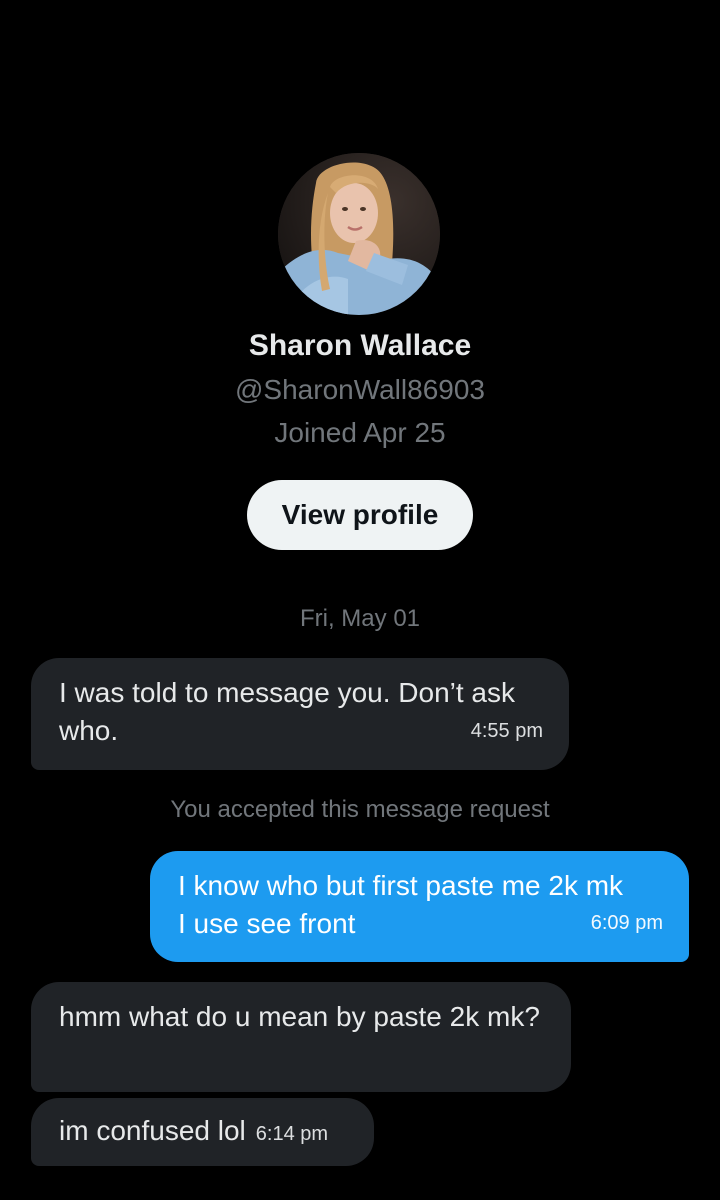 This screenshot has width=720, height=1200. What do you see at coordinates (360, 432) in the screenshot?
I see `profile-joined-date: Joined Apr 25` at bounding box center [360, 432].